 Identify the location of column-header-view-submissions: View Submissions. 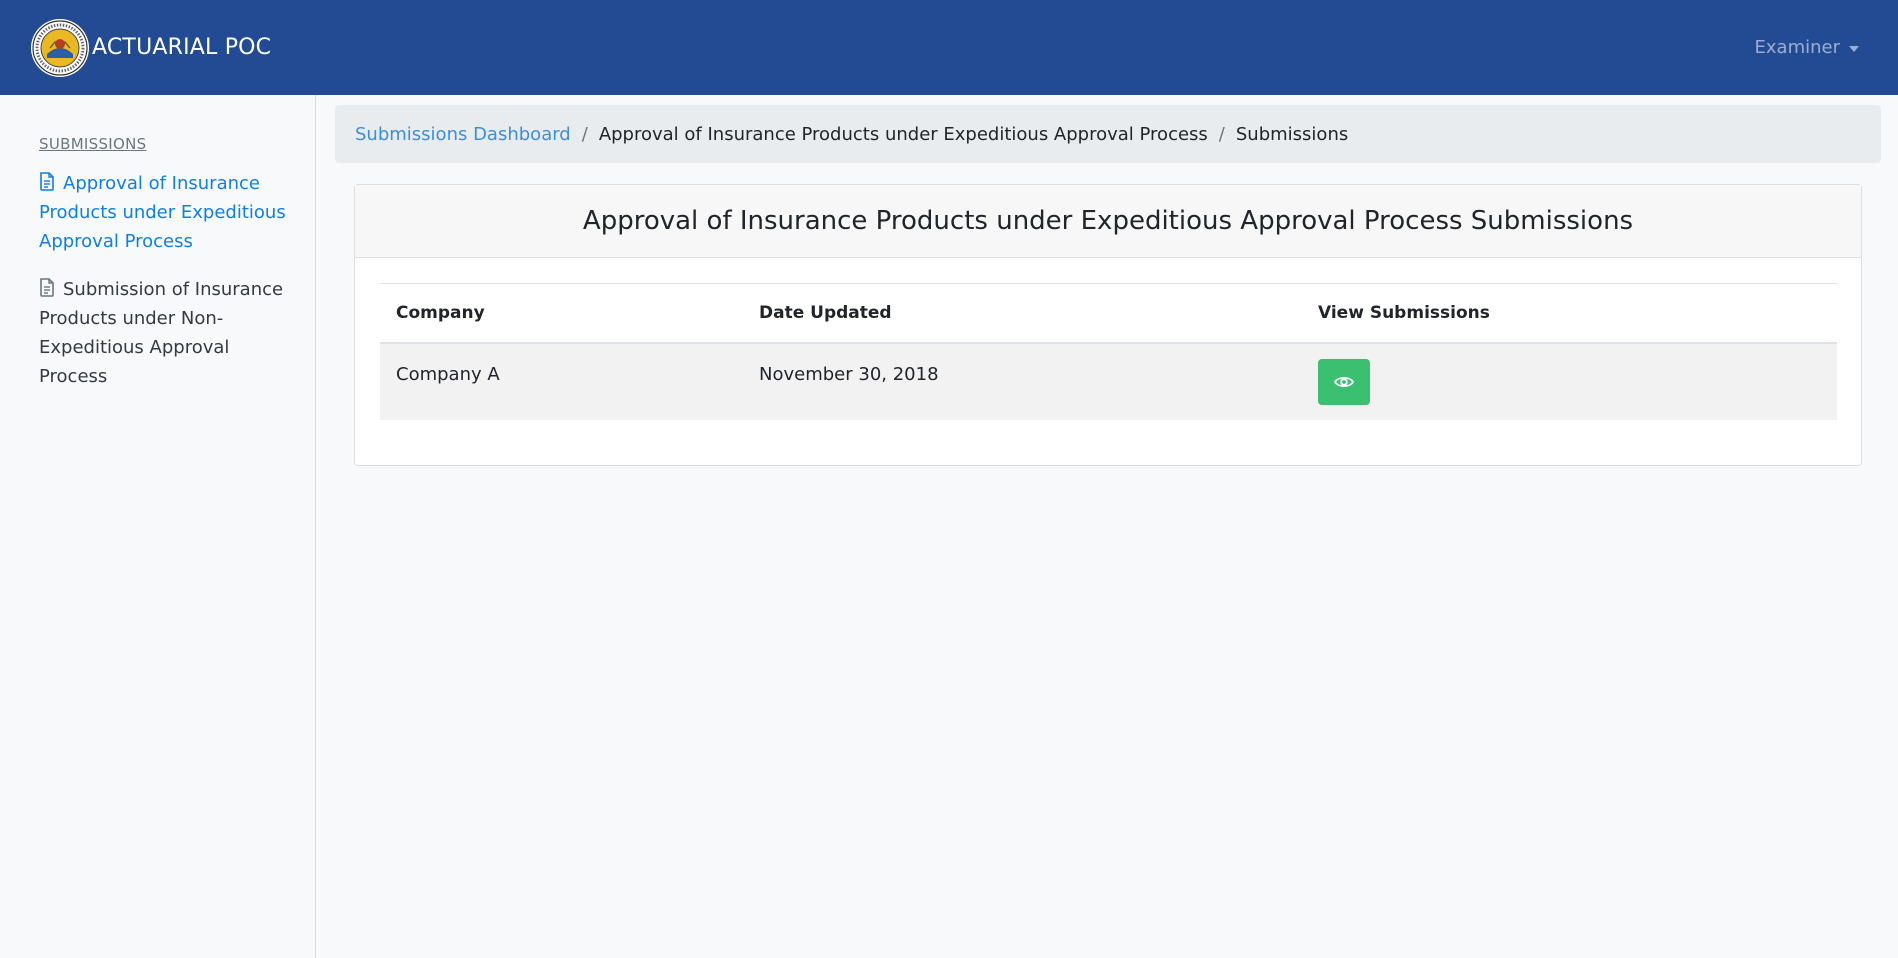
(1404, 312).